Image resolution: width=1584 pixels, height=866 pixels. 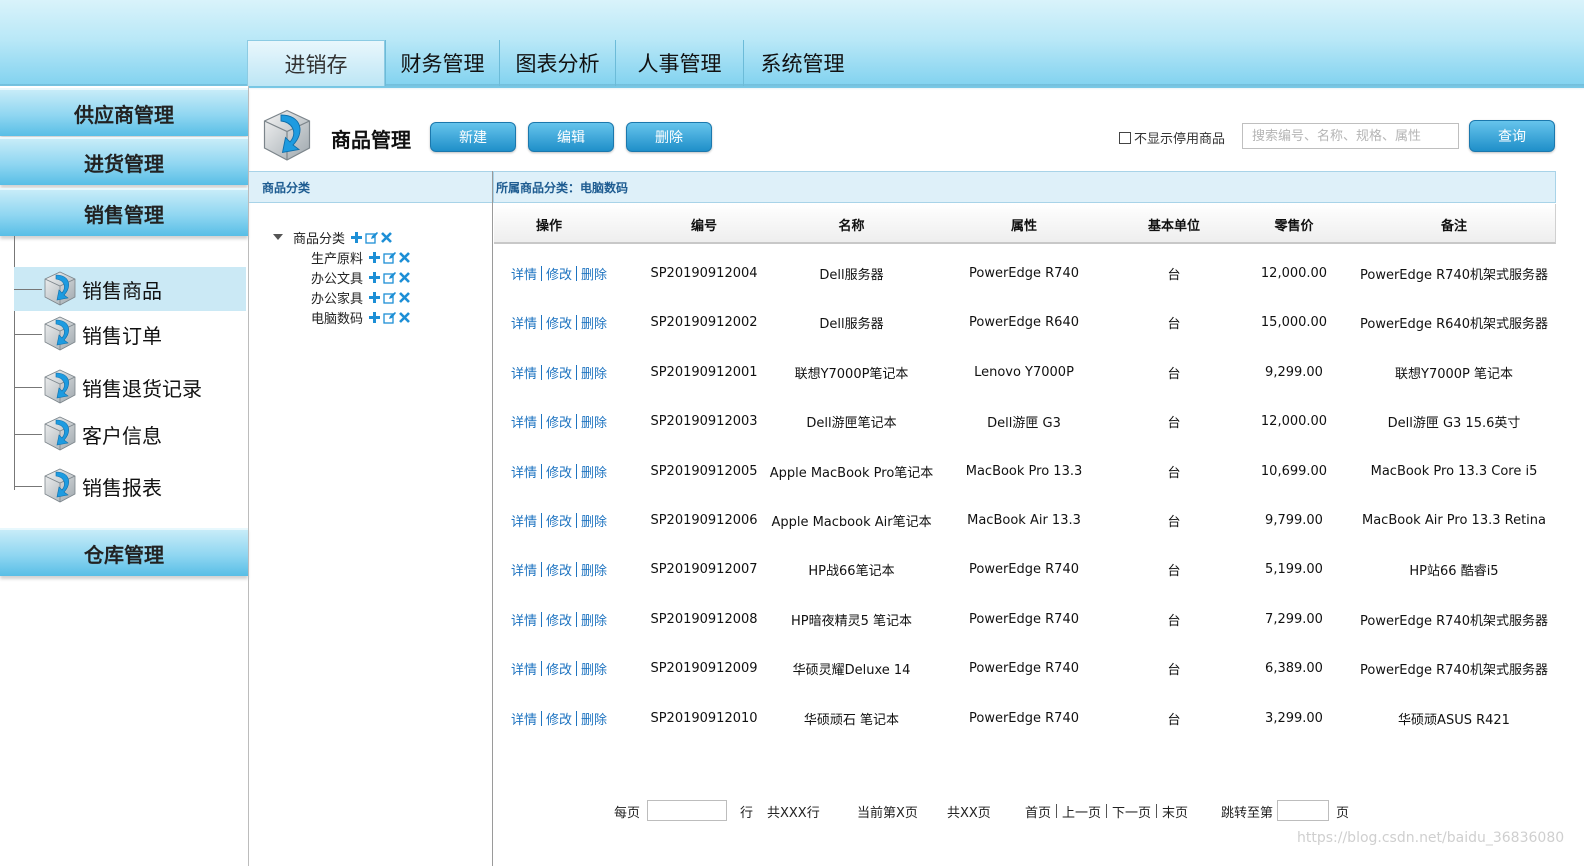 What do you see at coordinates (1024, 520) in the screenshot?
I see `cell-attr: MacBook Air 13.3` at bounding box center [1024, 520].